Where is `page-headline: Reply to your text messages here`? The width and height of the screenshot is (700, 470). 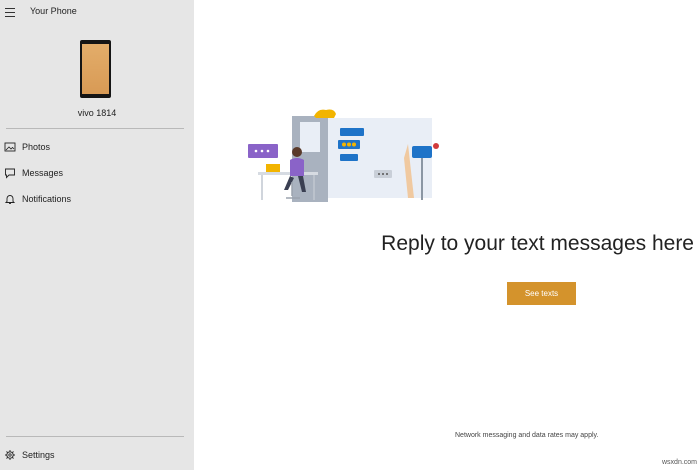
page-headline: Reply to your text messages here is located at coordinates (537, 243).